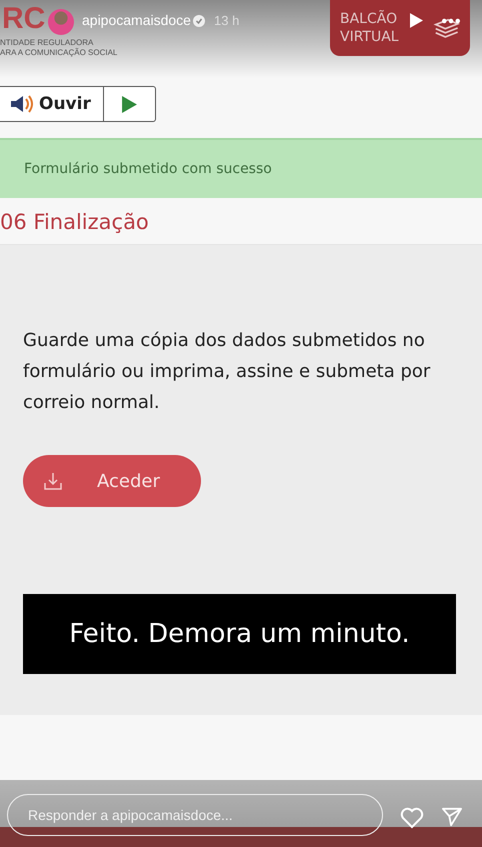  I want to click on instructions-text: Guarde uma cópia dos dados submetidos no formulário ou imprima, assine e submeta por correio normal., so click(227, 372).